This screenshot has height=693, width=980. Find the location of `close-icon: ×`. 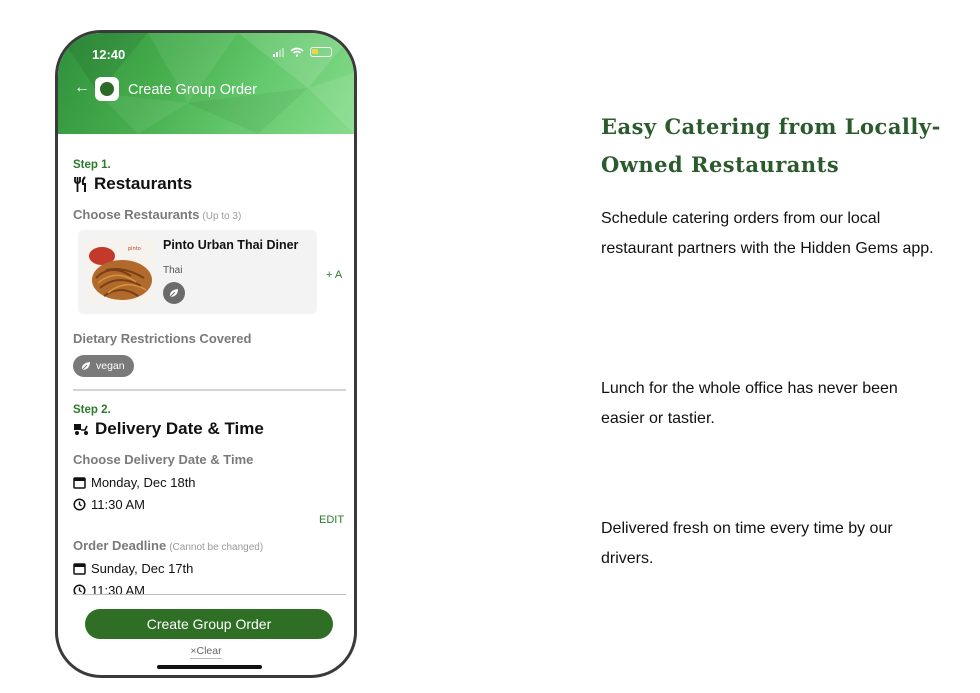

close-icon: × is located at coordinates (193, 652).